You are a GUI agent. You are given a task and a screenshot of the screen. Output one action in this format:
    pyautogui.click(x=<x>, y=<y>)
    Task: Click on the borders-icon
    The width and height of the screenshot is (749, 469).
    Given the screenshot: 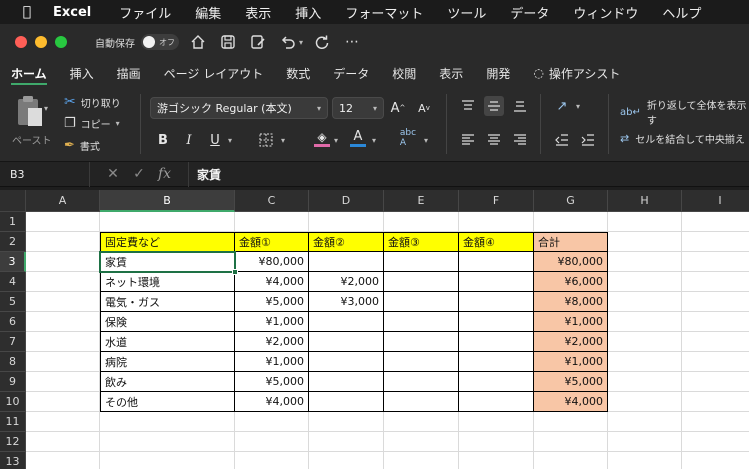 What is the action you would take?
    pyautogui.click(x=266, y=140)
    